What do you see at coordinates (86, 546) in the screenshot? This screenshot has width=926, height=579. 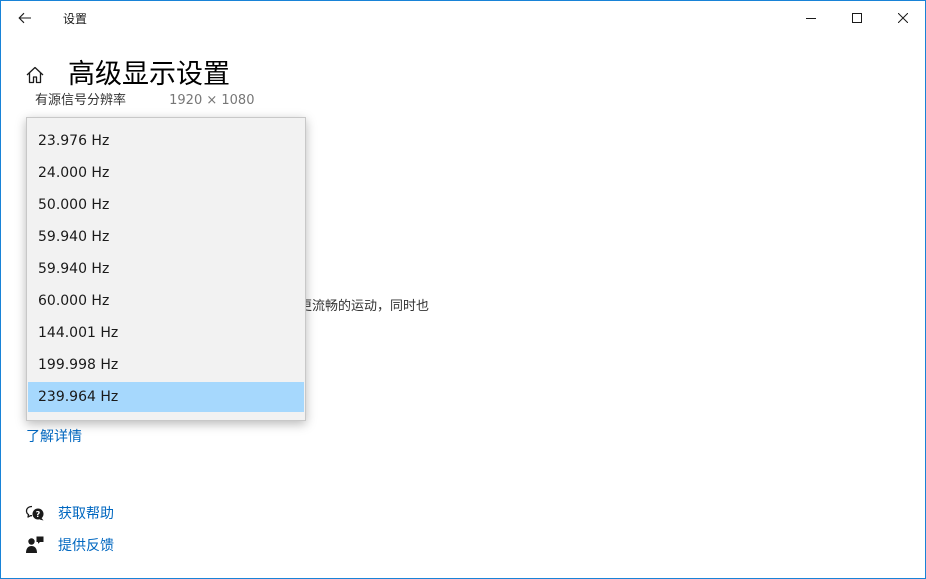 I see `feedback-label: 提供反馈` at bounding box center [86, 546].